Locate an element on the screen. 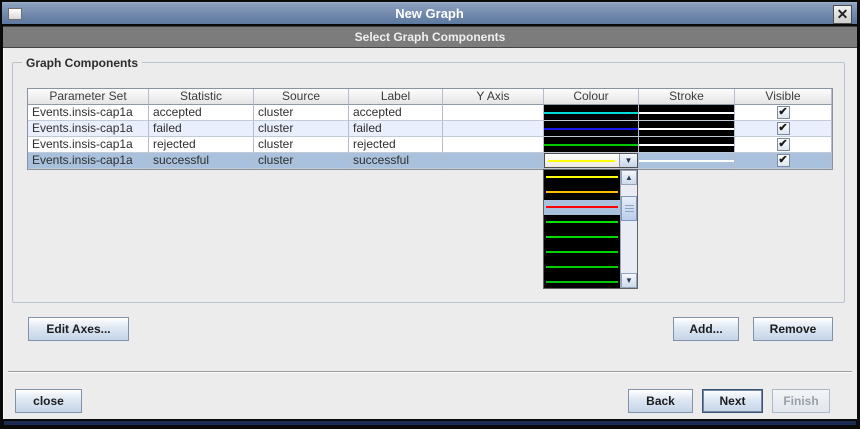 This screenshot has width=860, height=429. col-header-source: Source is located at coordinates (301, 97).